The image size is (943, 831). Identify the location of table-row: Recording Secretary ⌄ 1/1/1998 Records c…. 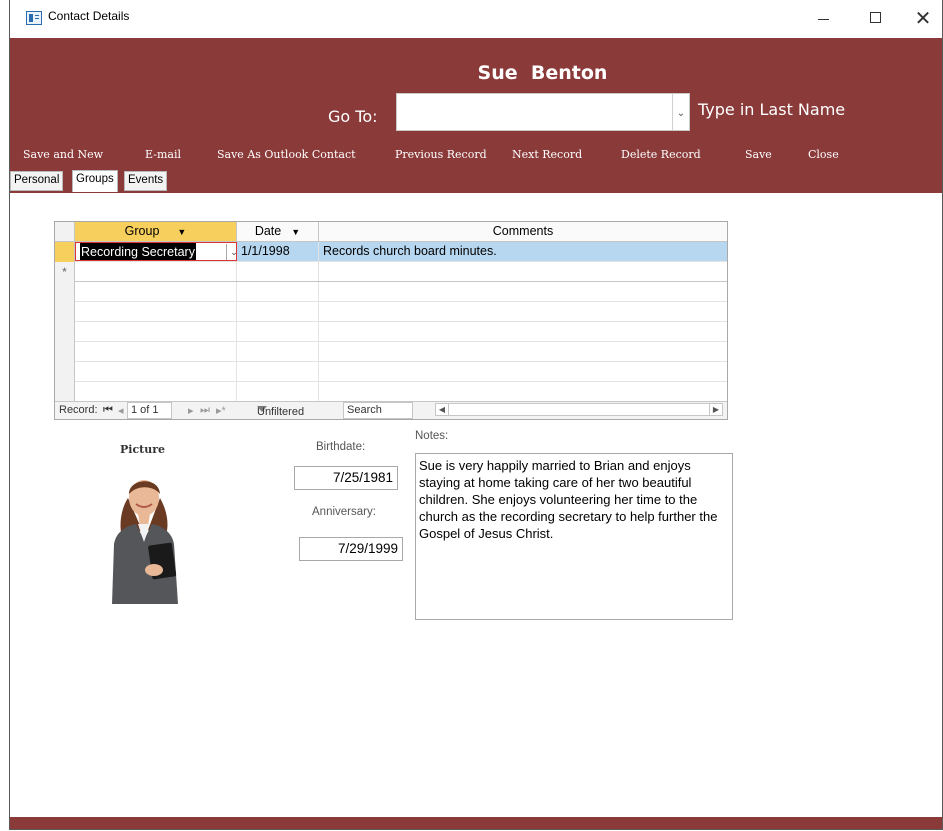
(401, 252).